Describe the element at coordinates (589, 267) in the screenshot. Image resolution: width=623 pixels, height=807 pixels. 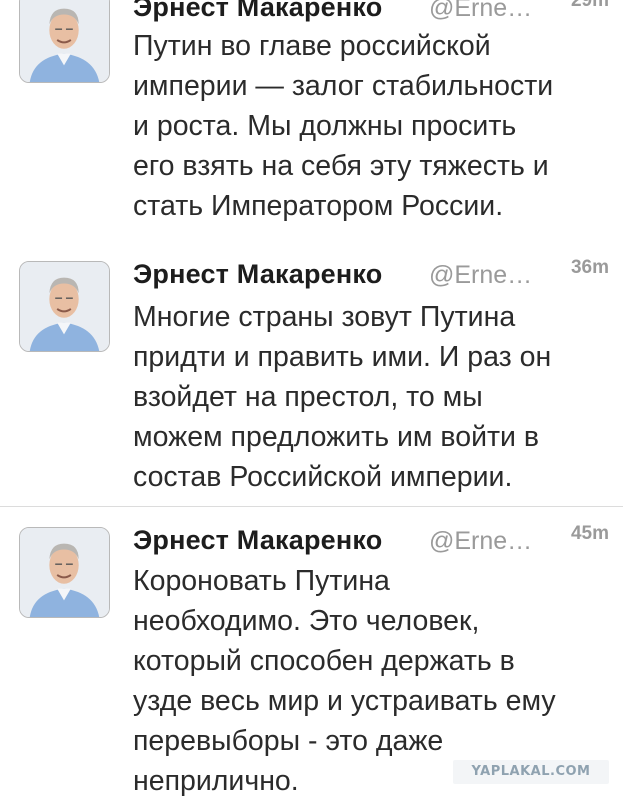
I see `tweet-time: 36m` at that location.